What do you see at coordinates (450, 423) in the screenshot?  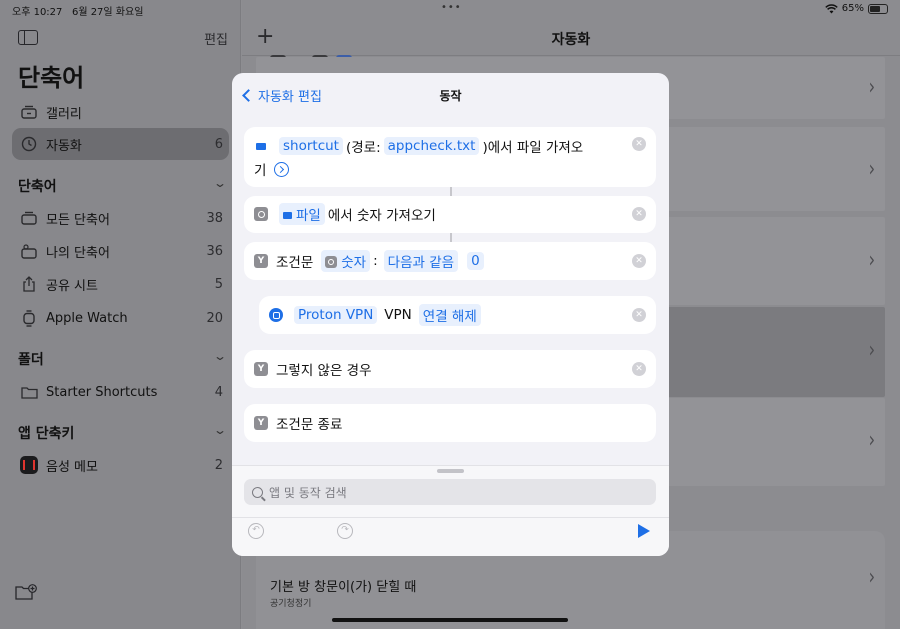 I see `action-end-if: Y 조건문 종료` at bounding box center [450, 423].